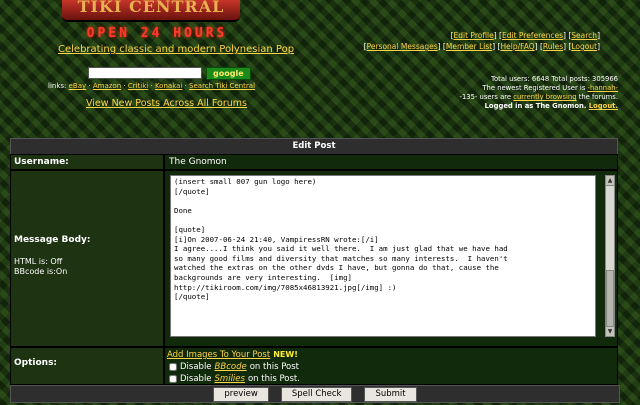 The image size is (640, 405). I want to click on disable-smilies-suffix: on this Post., so click(273, 379).